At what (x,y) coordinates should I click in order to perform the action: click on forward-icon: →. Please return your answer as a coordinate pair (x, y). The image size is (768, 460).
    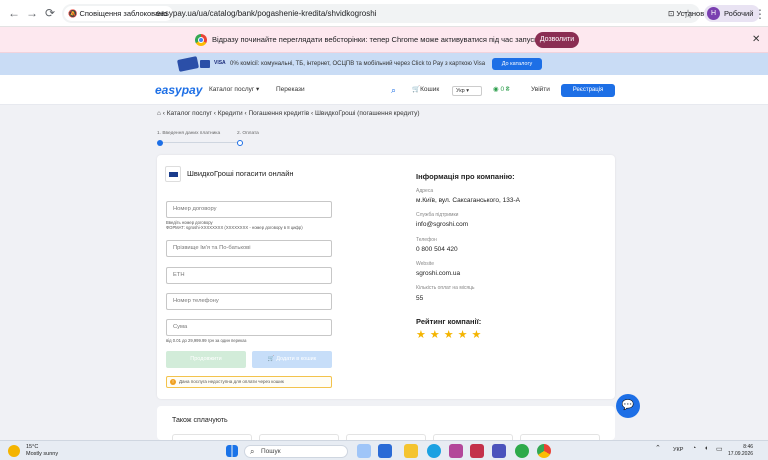
    Looking at the image, I should click on (32, 13).